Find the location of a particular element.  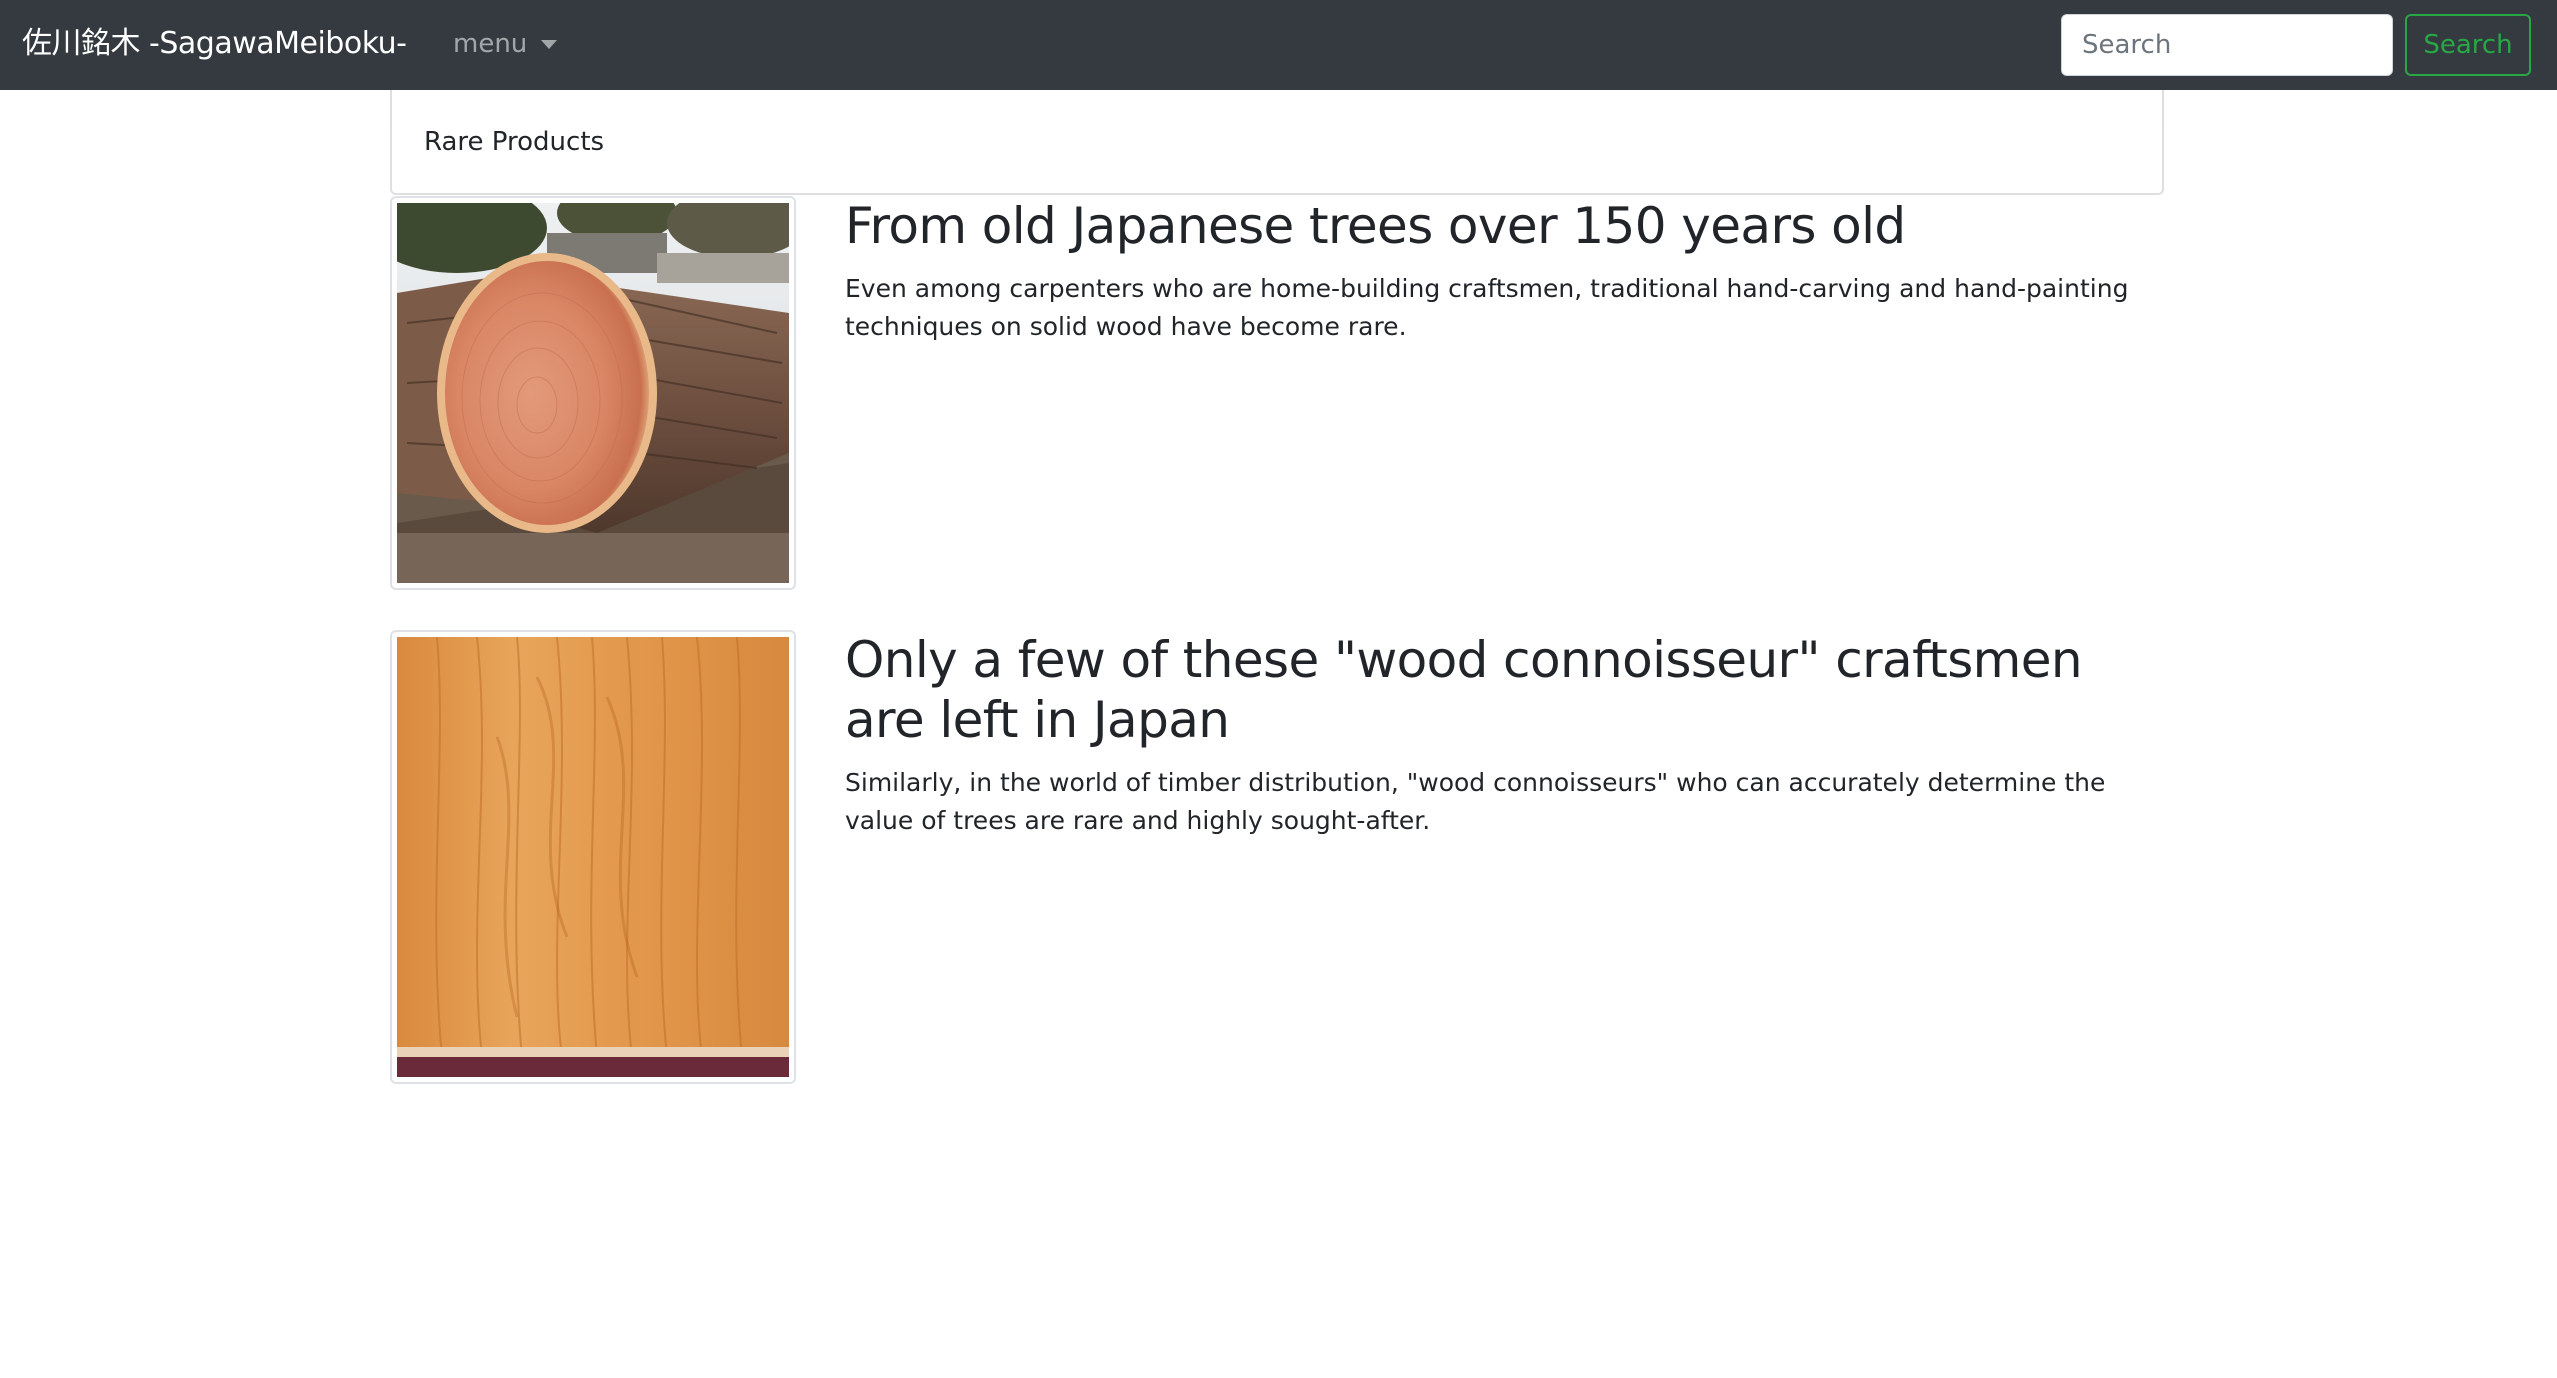

wood-grain-image is located at coordinates (593, 857).